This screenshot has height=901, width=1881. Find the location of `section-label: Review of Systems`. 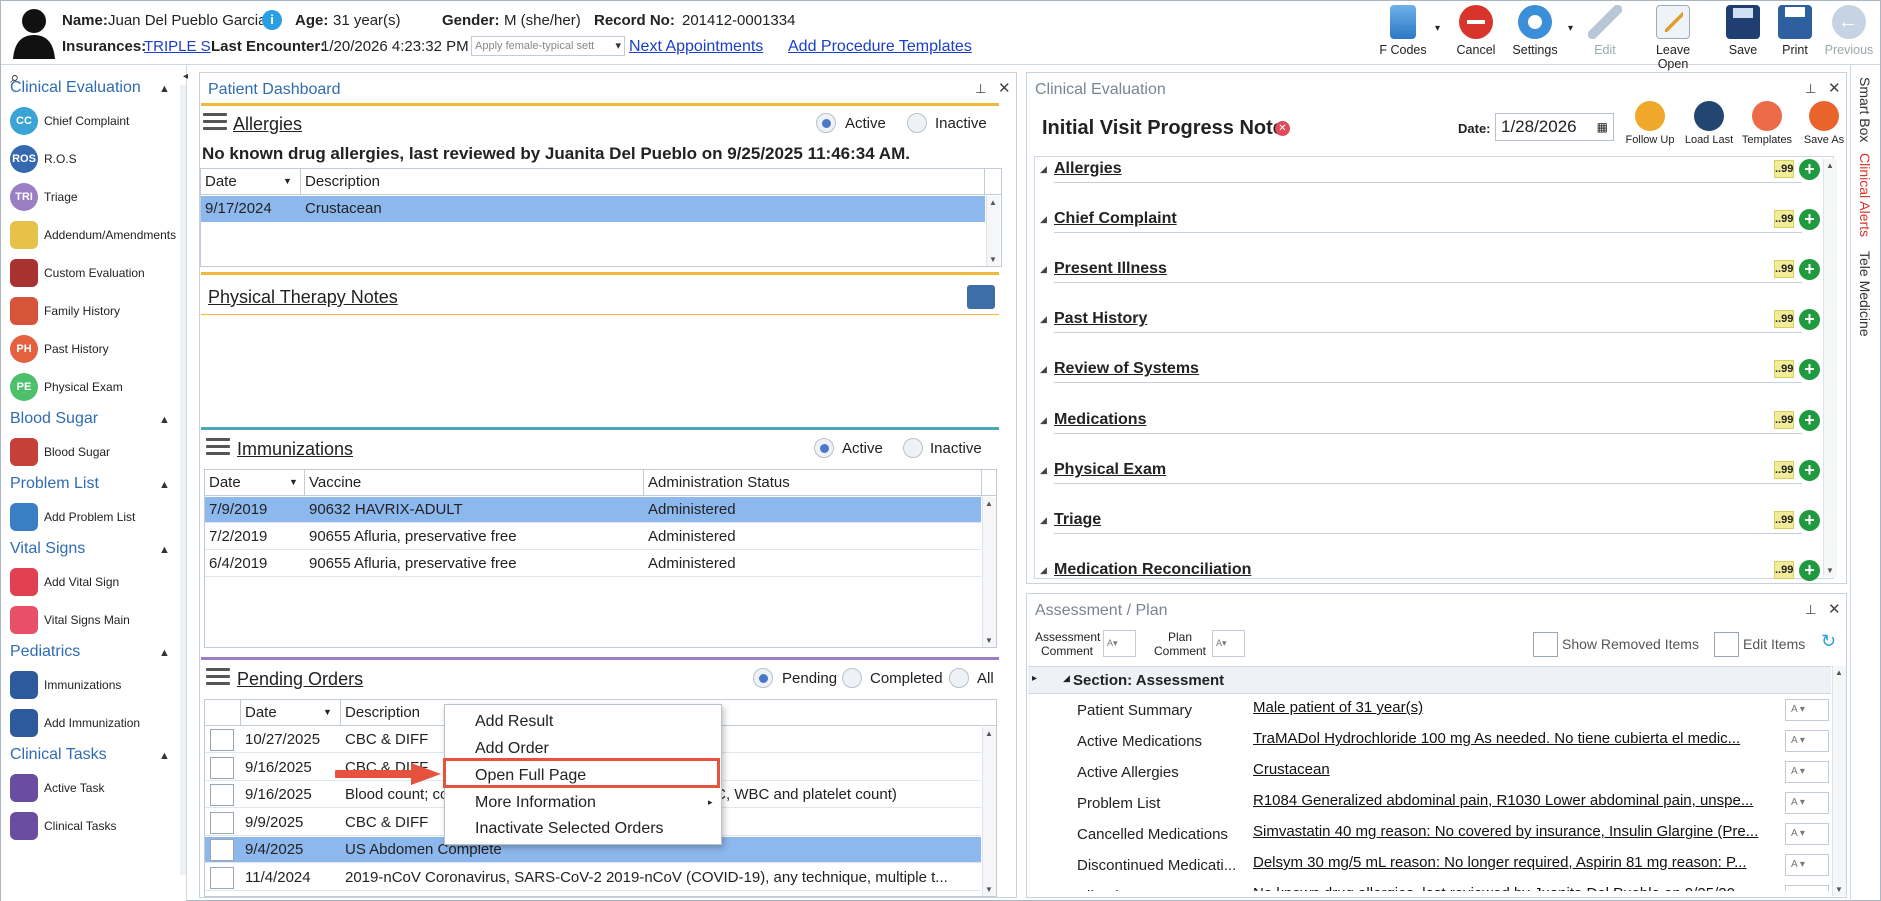

section-label: Review of Systems is located at coordinates (1126, 369).